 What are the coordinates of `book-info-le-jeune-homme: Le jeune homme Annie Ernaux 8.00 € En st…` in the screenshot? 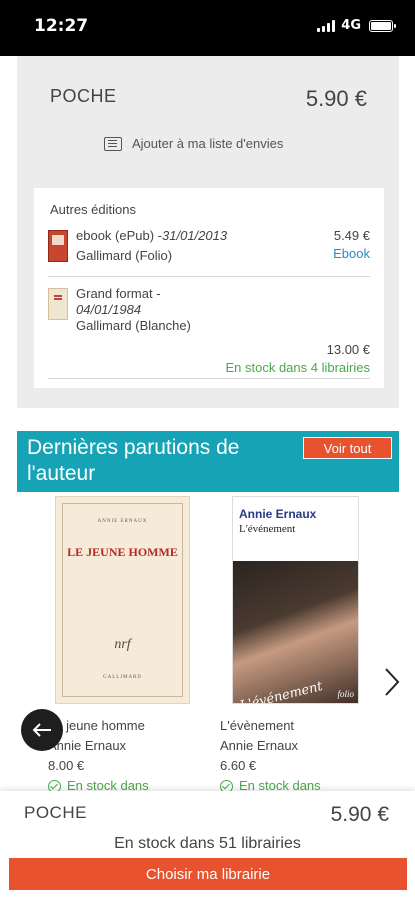 It's located at (98, 756).